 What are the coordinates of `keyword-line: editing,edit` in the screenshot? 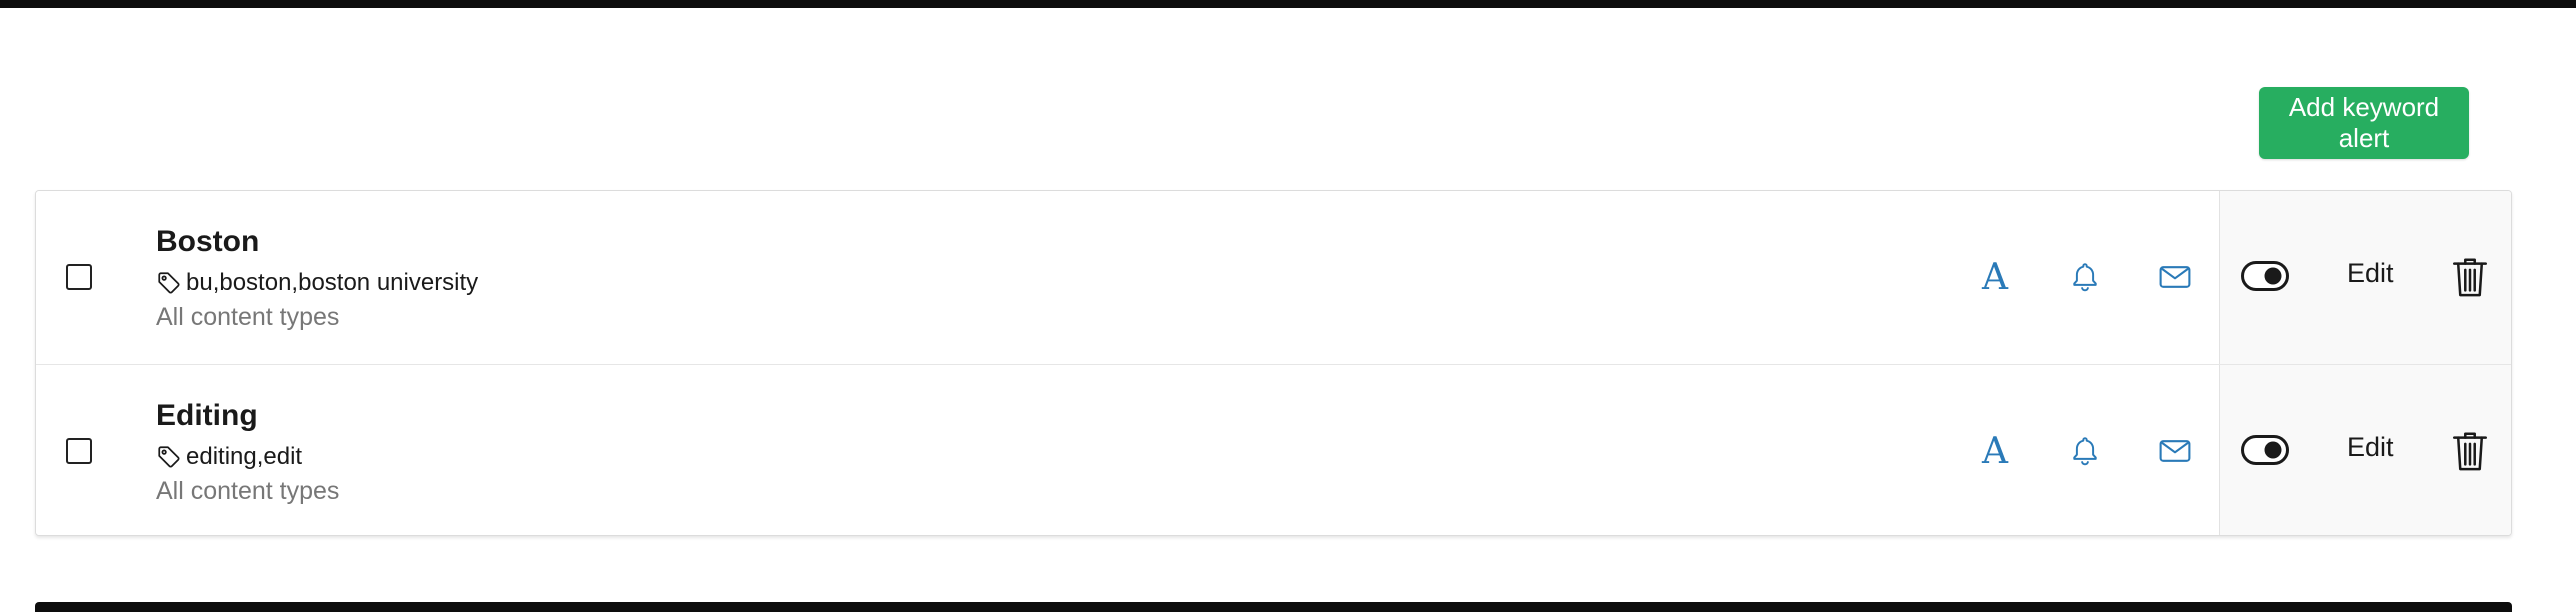 It's located at (229, 457).